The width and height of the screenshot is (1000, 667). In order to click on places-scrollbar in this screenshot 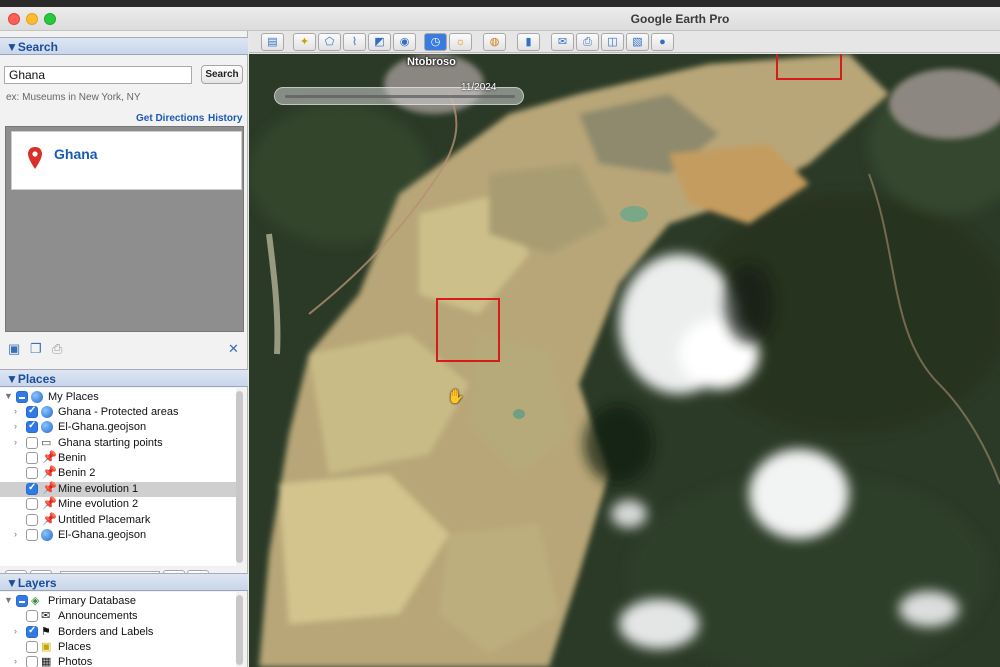, I will do `click(239, 477)`.